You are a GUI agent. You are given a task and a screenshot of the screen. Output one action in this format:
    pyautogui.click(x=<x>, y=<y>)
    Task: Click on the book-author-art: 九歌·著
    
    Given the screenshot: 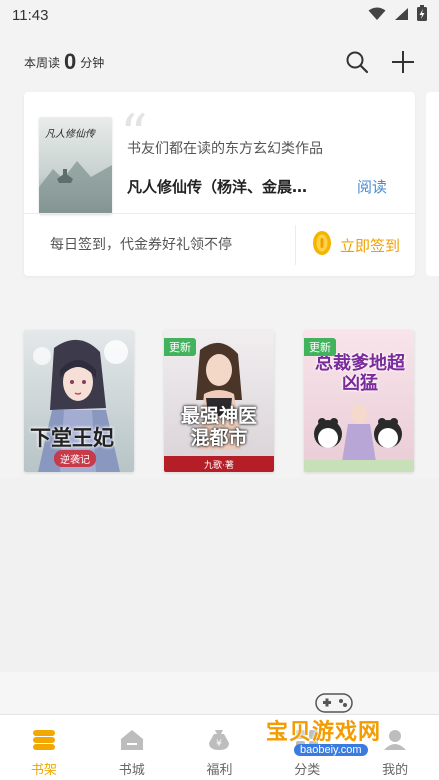 What is the action you would take?
    pyautogui.click(x=219, y=466)
    